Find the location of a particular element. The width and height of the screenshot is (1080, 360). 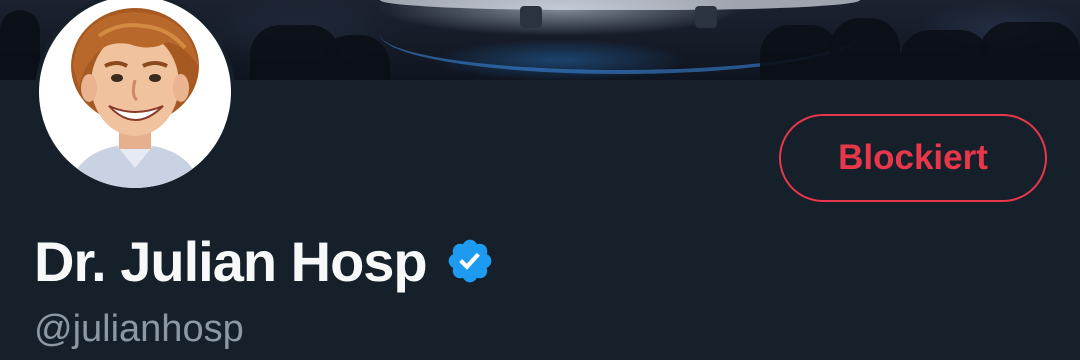

avatar-caricature-icon is located at coordinates (135, 94).